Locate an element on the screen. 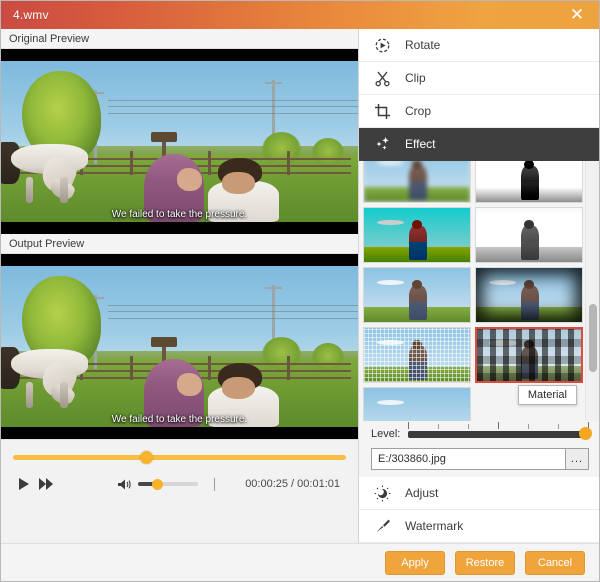 The width and height of the screenshot is (600, 582). effect-thumb-original is located at coordinates (417, 295).